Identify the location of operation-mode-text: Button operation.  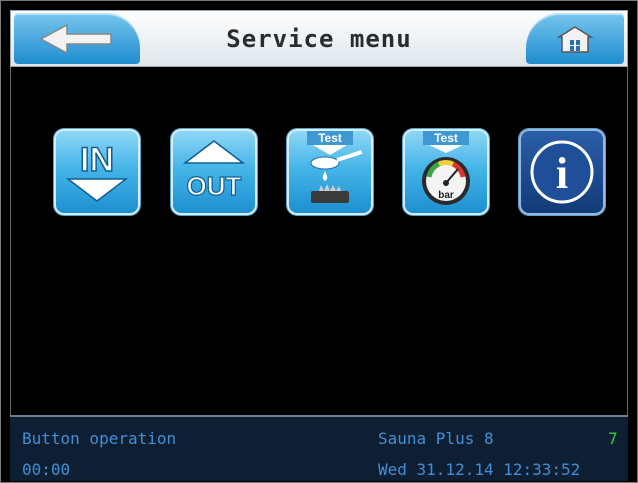
(99, 438).